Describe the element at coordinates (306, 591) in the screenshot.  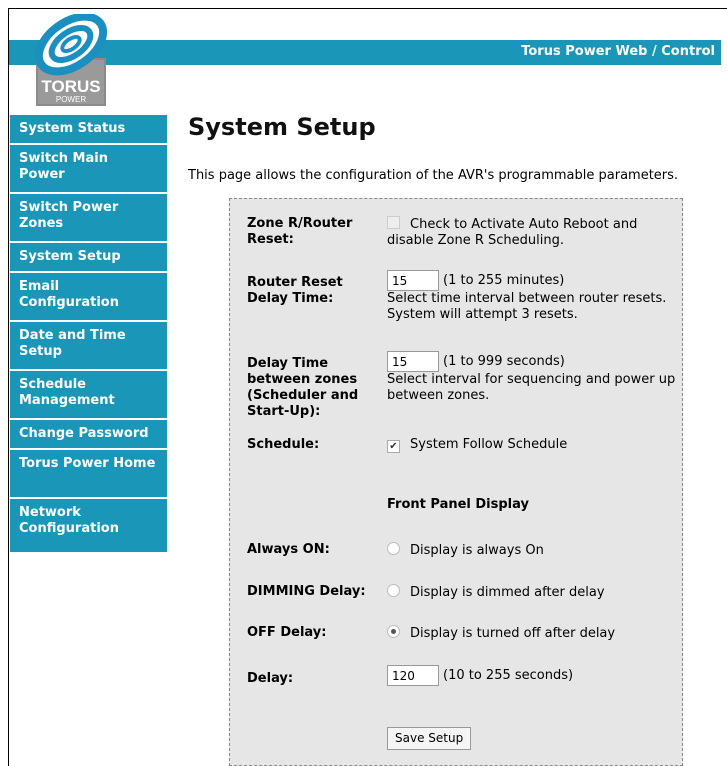
I see `dimming-label: DIMMING Delay:` at that location.